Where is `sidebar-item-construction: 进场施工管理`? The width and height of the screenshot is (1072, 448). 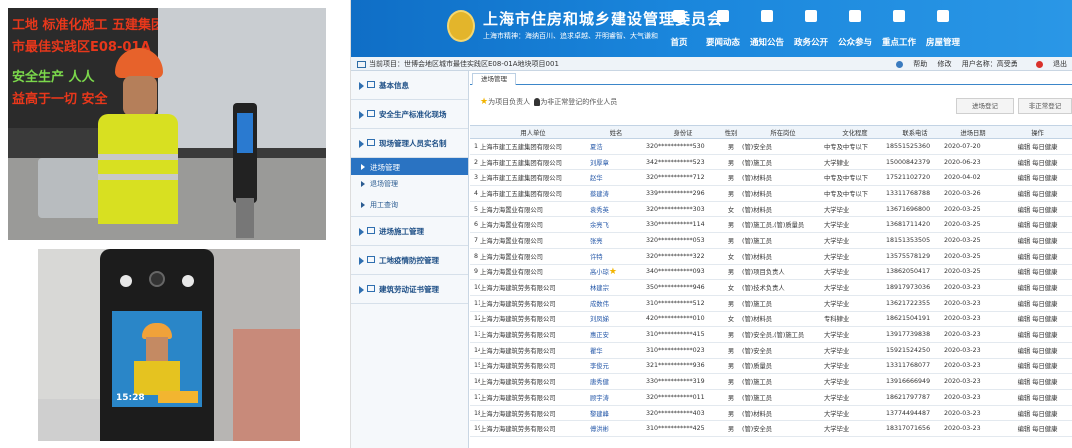 sidebar-item-construction: 进场施工管理 is located at coordinates (409, 231).